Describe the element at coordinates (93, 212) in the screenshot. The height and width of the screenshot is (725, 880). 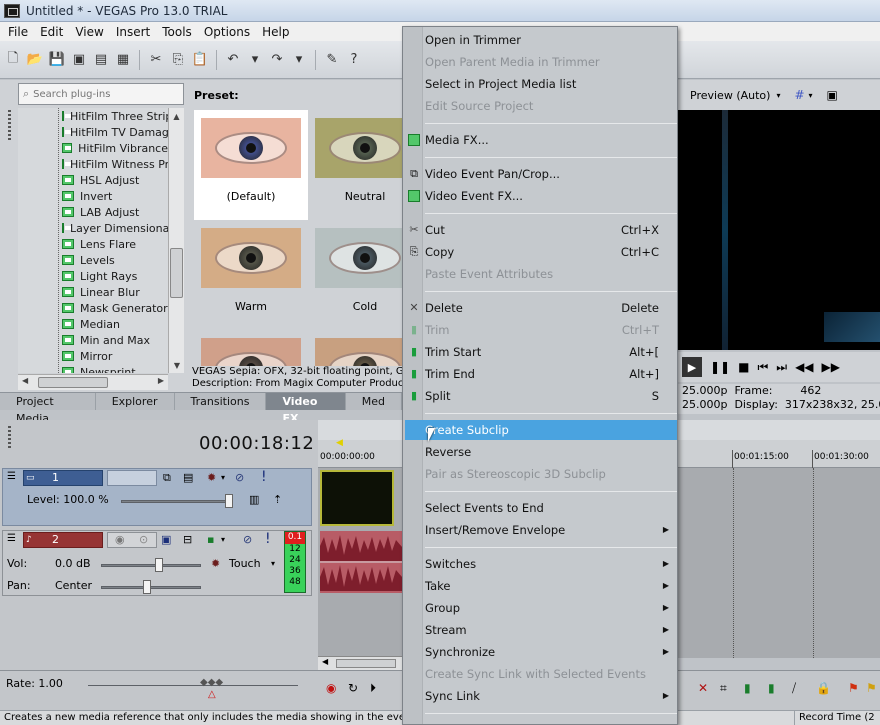
I see `plugin-list-item: LAB Adjust` at that location.